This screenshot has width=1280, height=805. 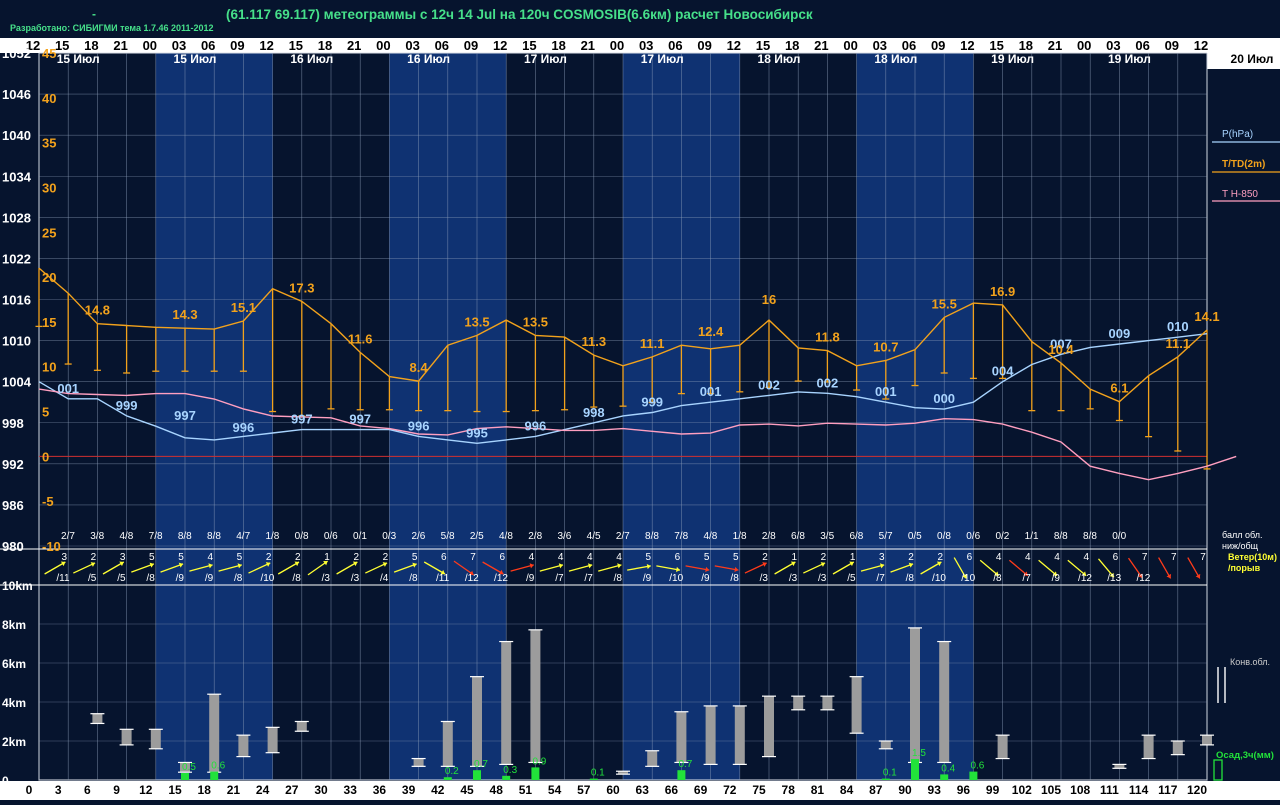 I want to click on cloud-cover-value: 8/8, so click(x=214, y=536).